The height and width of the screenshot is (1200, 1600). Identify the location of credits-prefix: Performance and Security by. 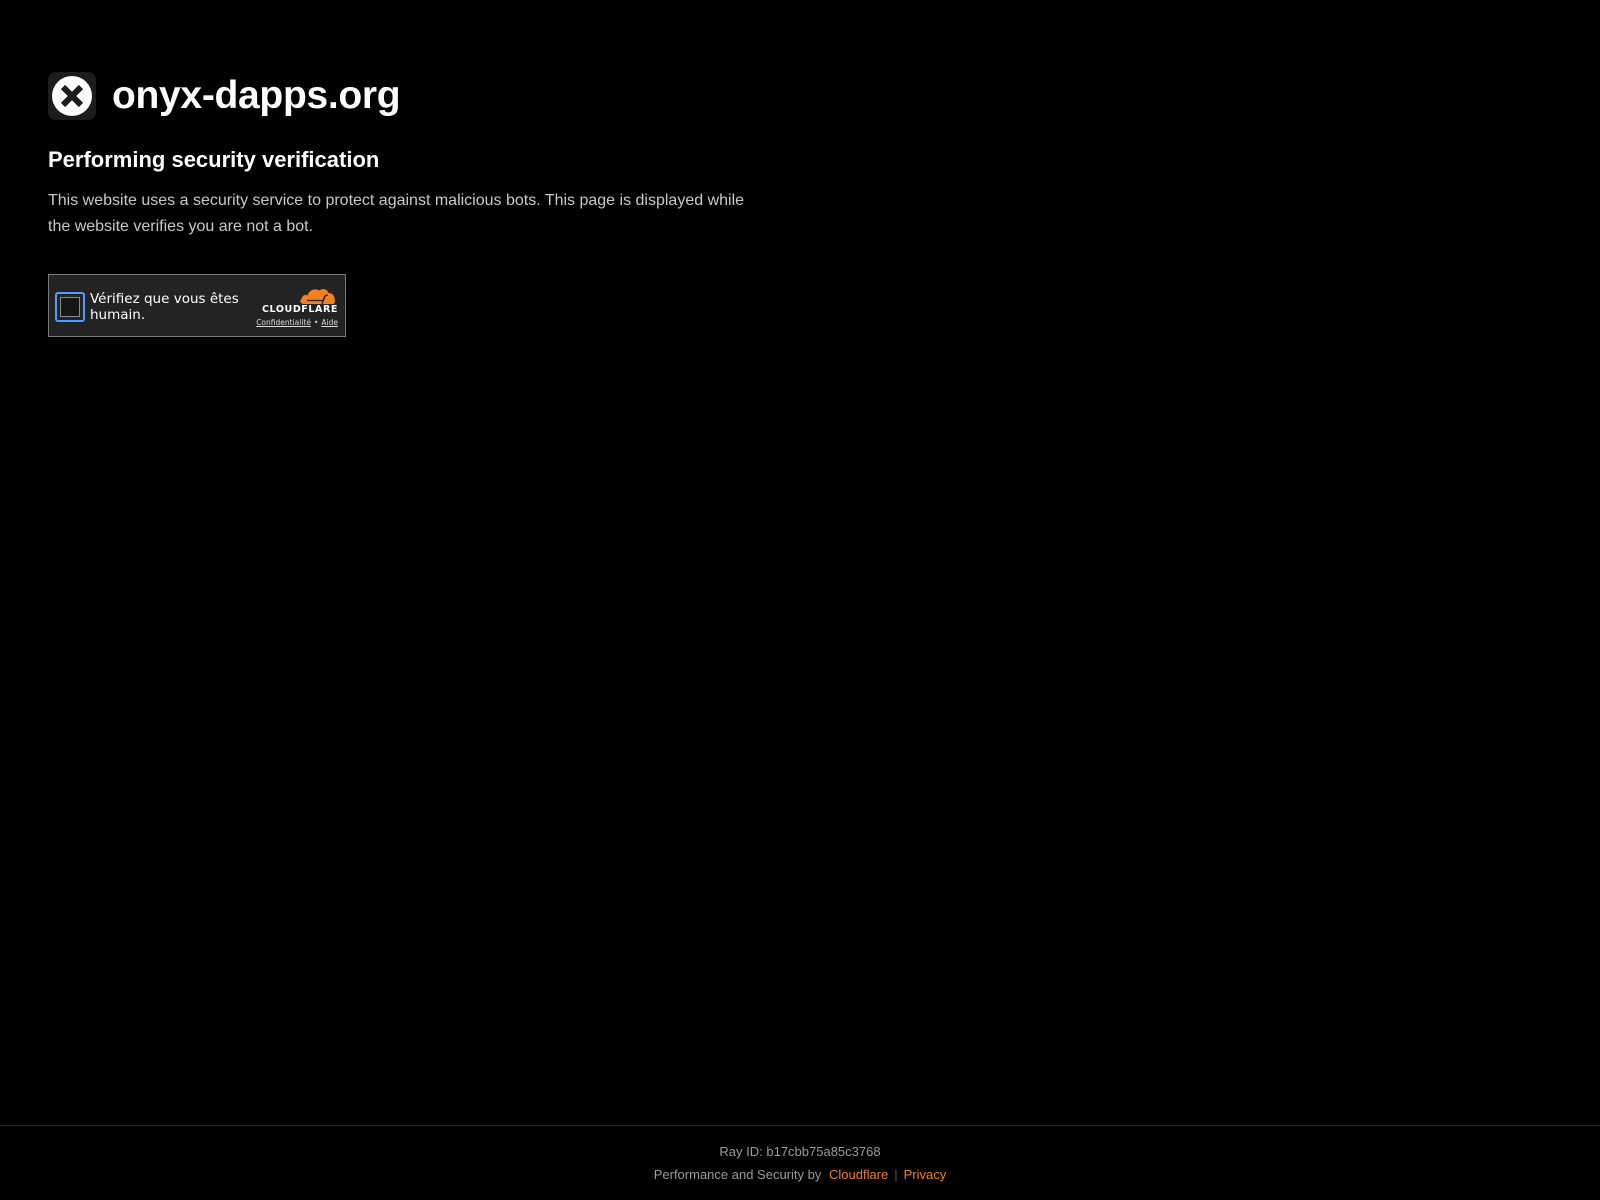
(737, 1174).